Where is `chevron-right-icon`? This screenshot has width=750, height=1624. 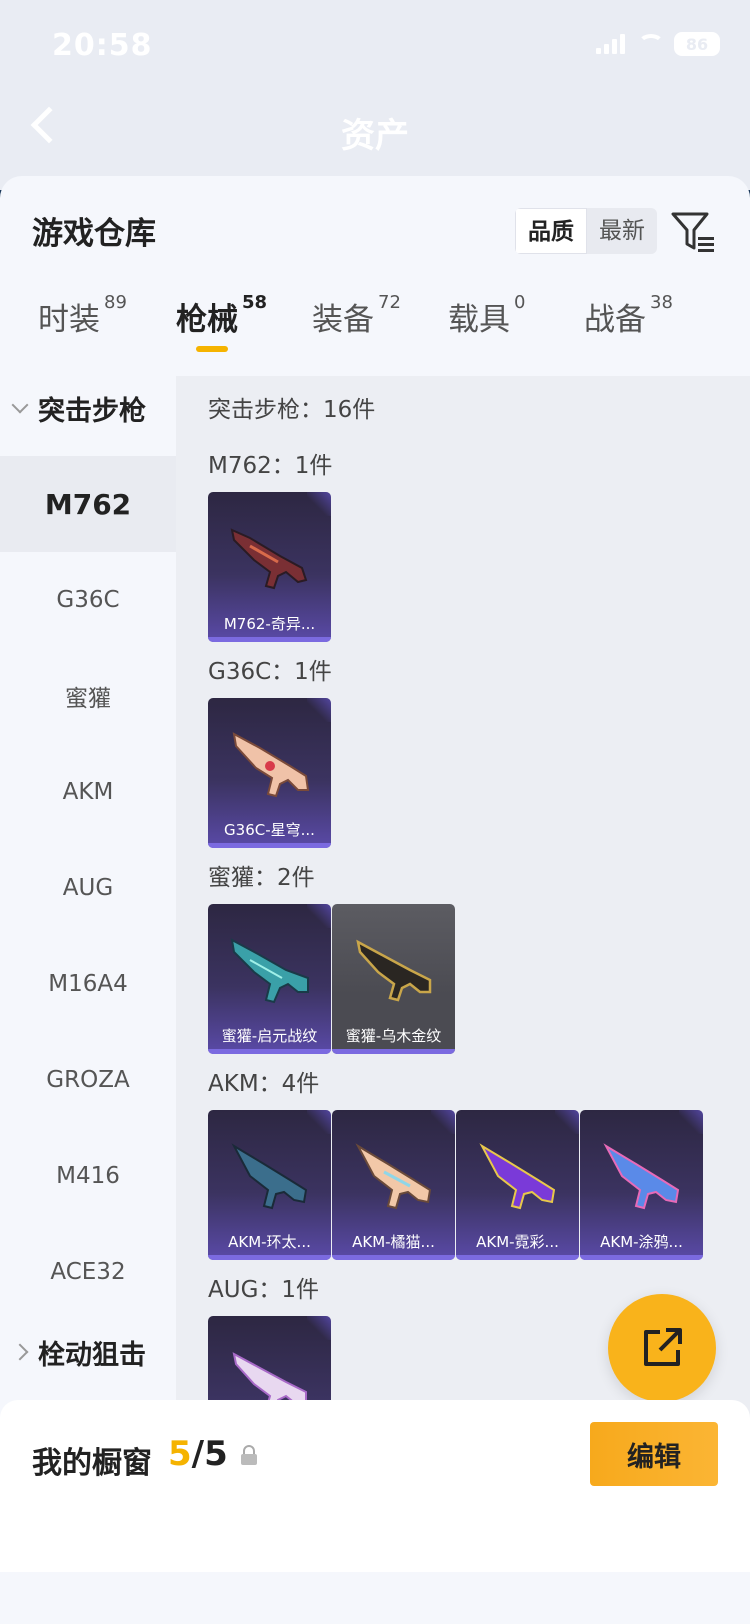 chevron-right-icon is located at coordinates (20, 1352).